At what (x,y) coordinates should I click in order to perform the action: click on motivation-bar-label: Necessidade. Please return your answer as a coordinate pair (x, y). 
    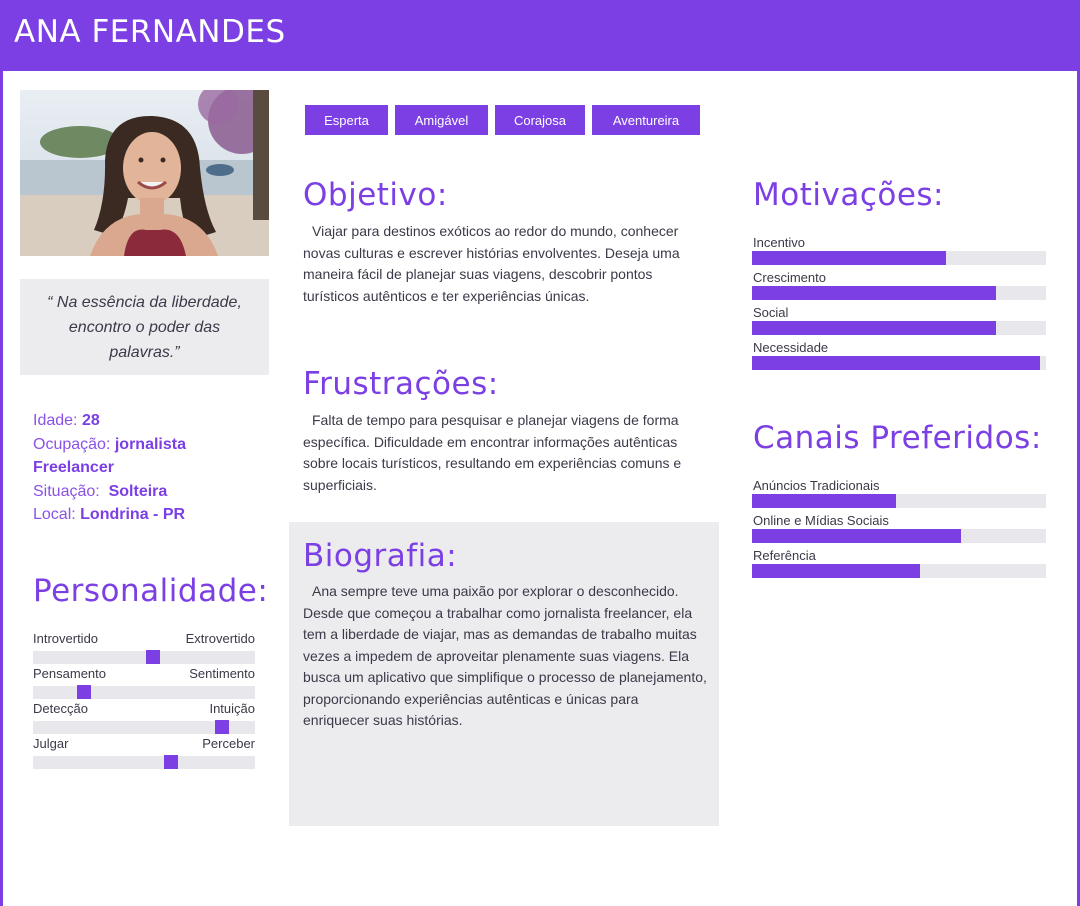
    Looking at the image, I should click on (791, 347).